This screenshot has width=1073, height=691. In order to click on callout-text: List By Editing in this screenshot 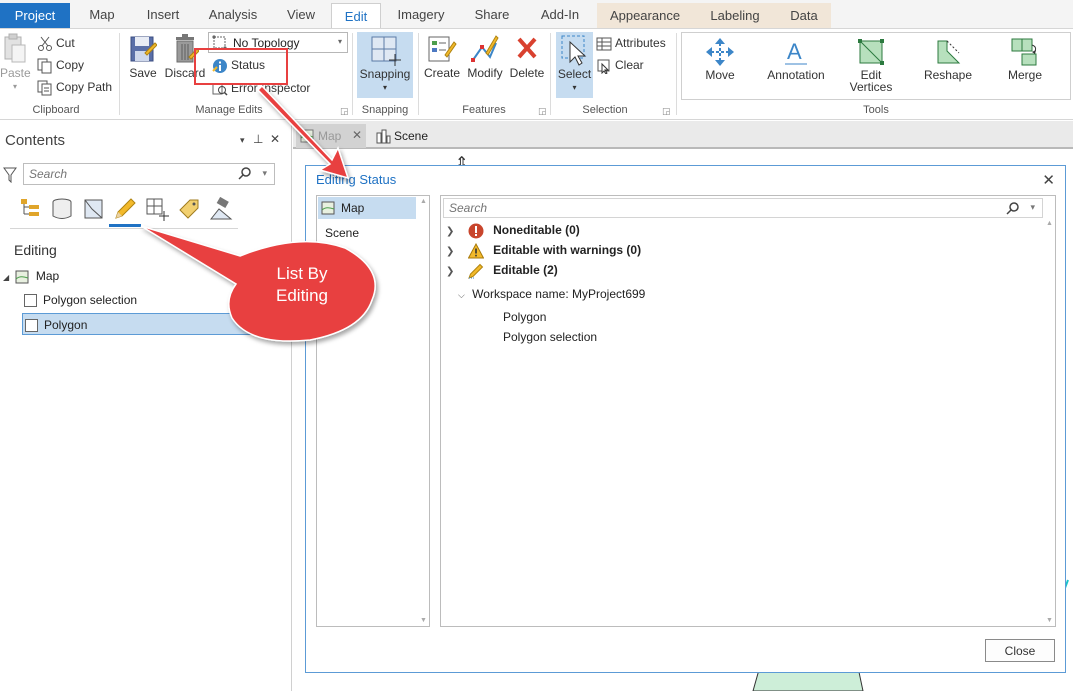, I will do `click(302, 284)`.